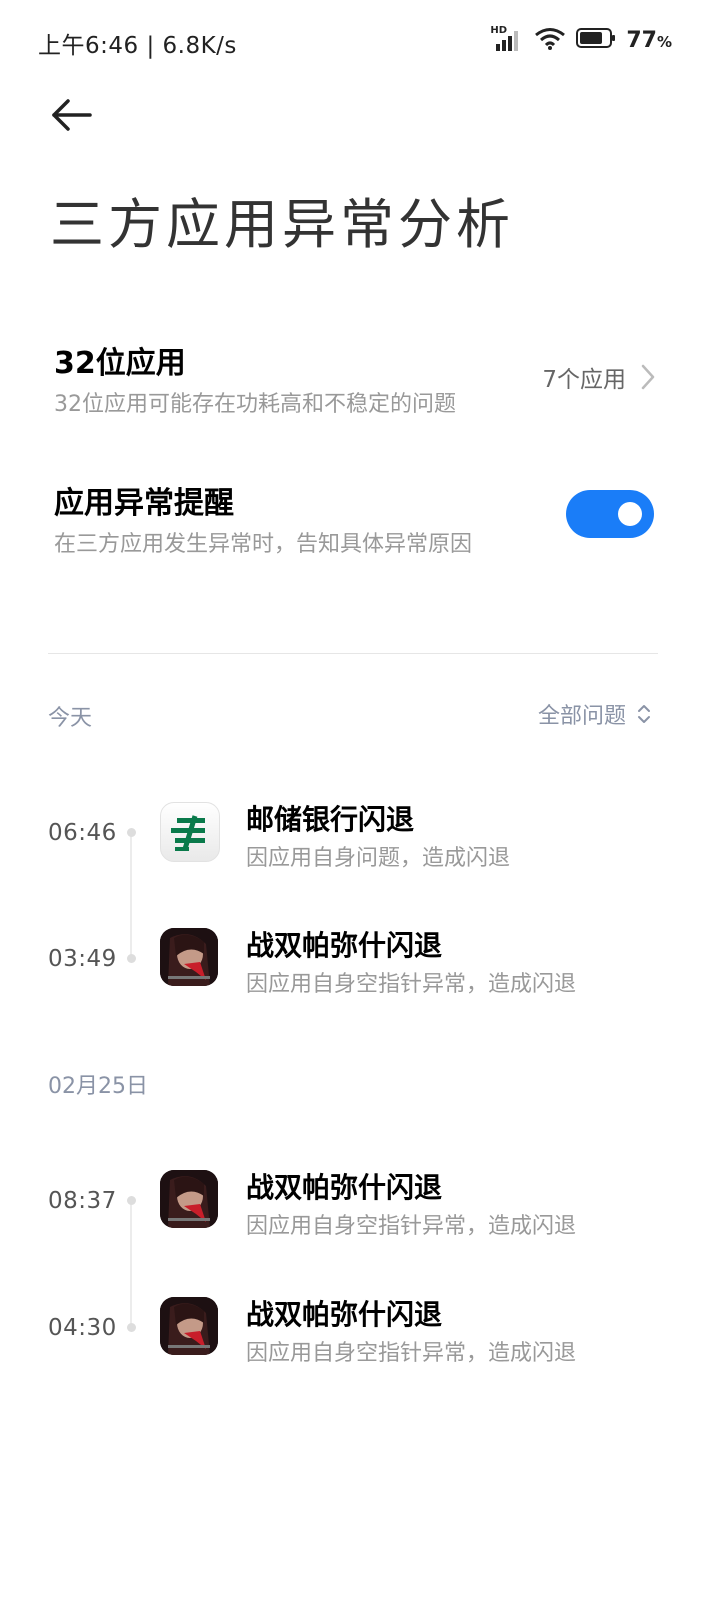 This screenshot has width=720, height=1600. I want to click on back-arrow-icon, so click(72, 115).